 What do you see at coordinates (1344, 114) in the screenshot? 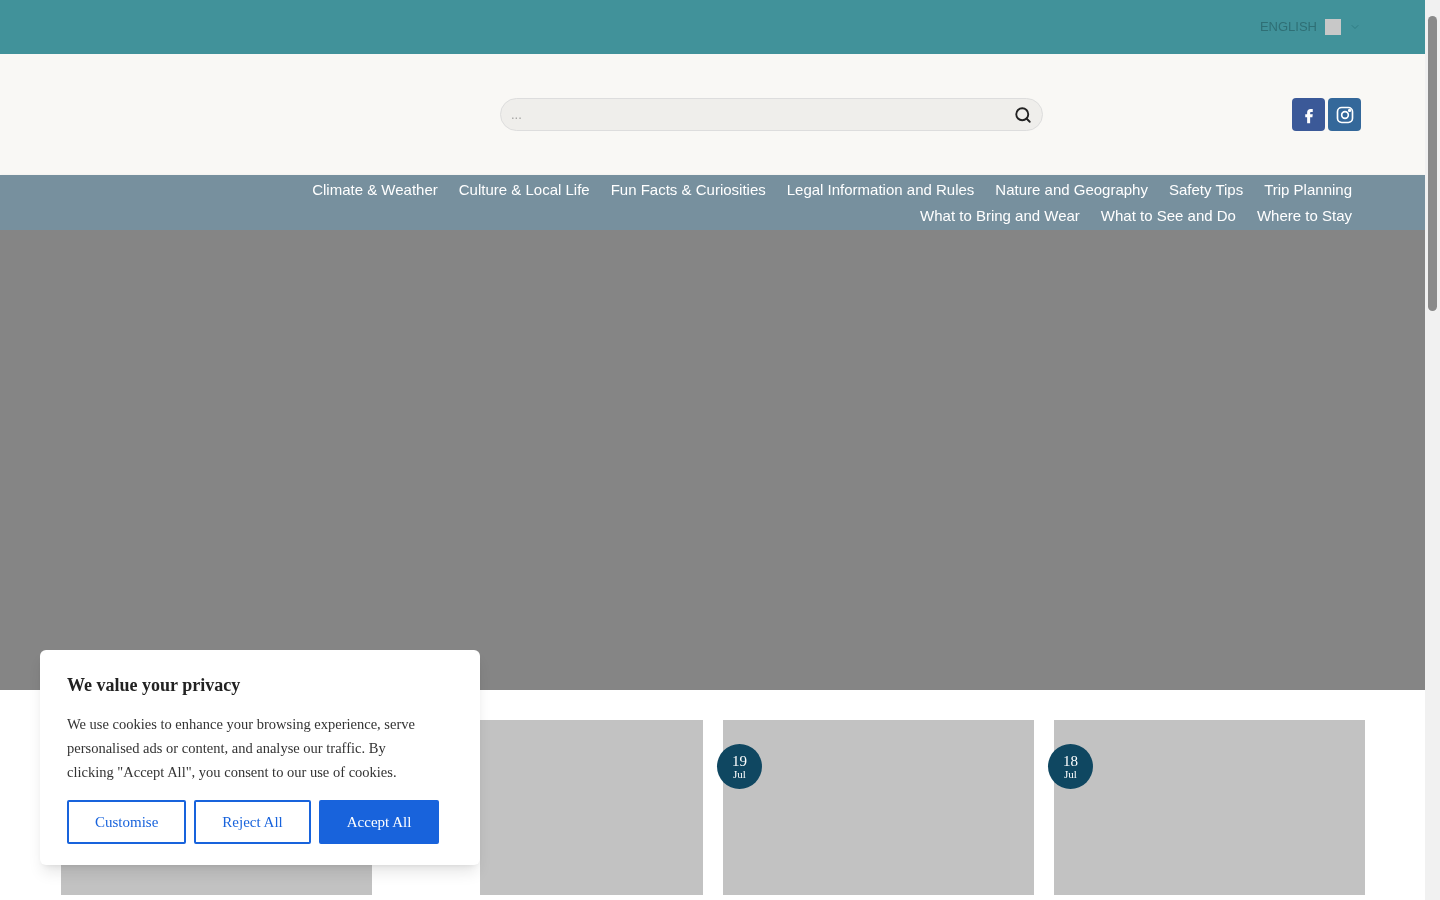
I see `instagram-icon` at bounding box center [1344, 114].